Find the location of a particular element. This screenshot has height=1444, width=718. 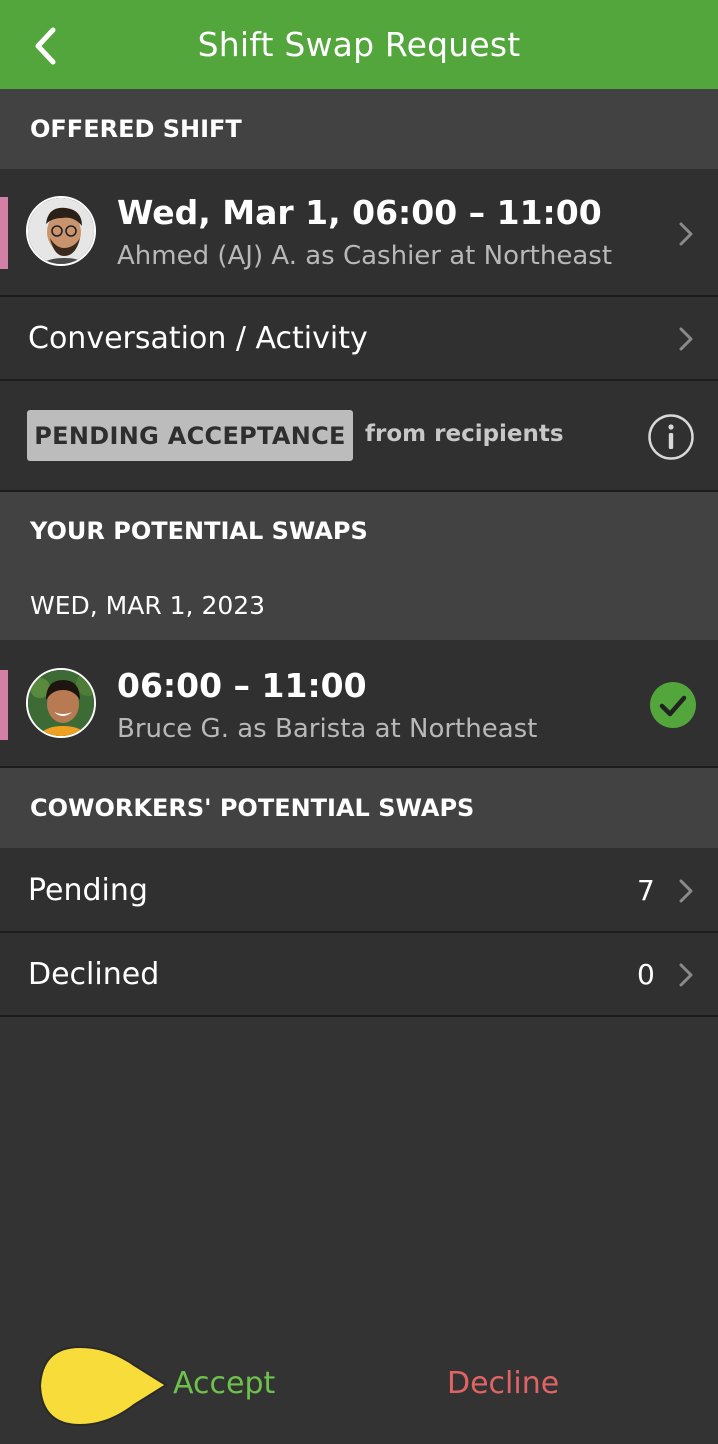

your-swaps-header: YOUR POTENTIAL SWAPS is located at coordinates (359, 531).